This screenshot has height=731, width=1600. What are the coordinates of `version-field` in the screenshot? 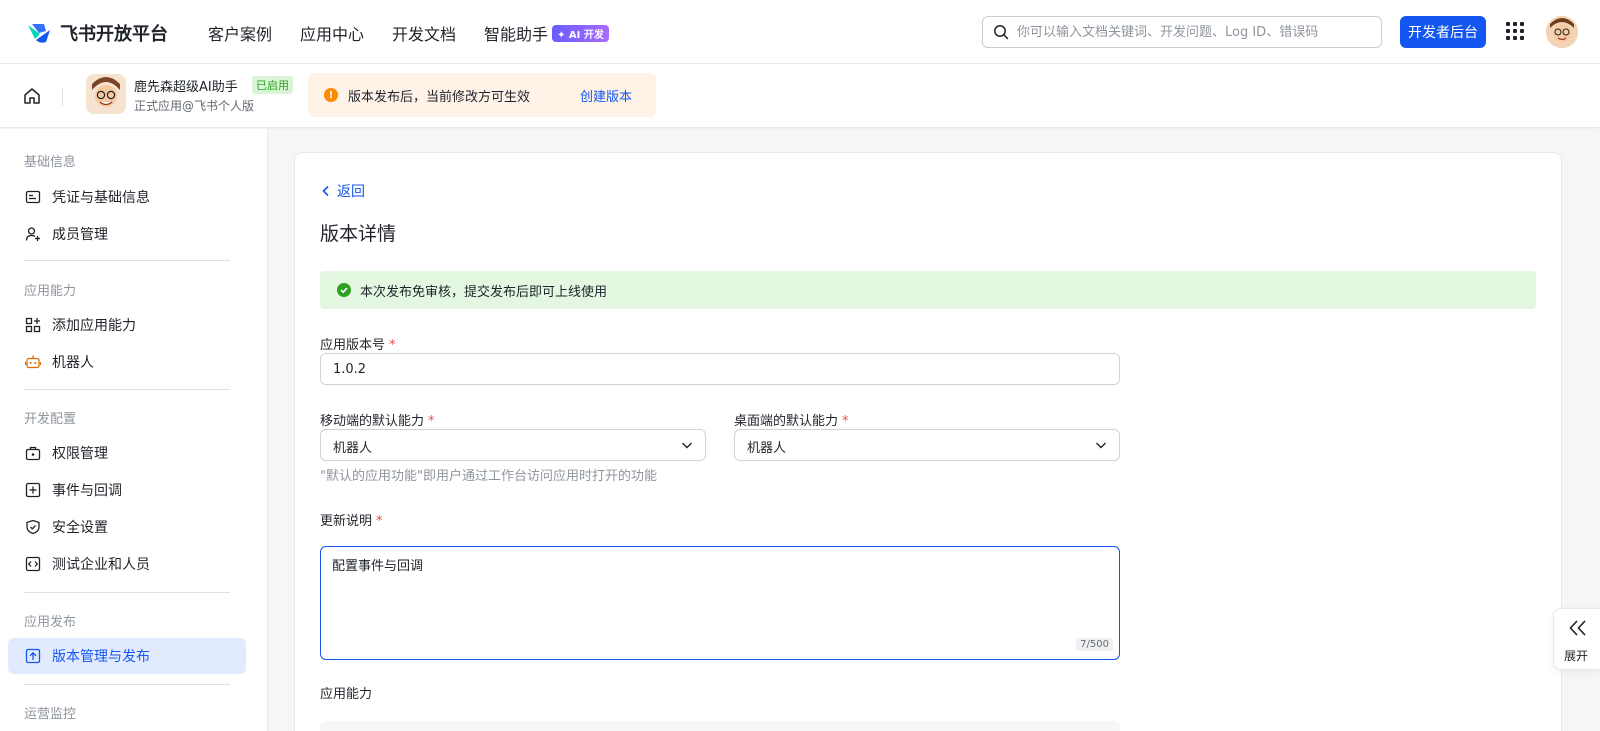 It's located at (720, 369).